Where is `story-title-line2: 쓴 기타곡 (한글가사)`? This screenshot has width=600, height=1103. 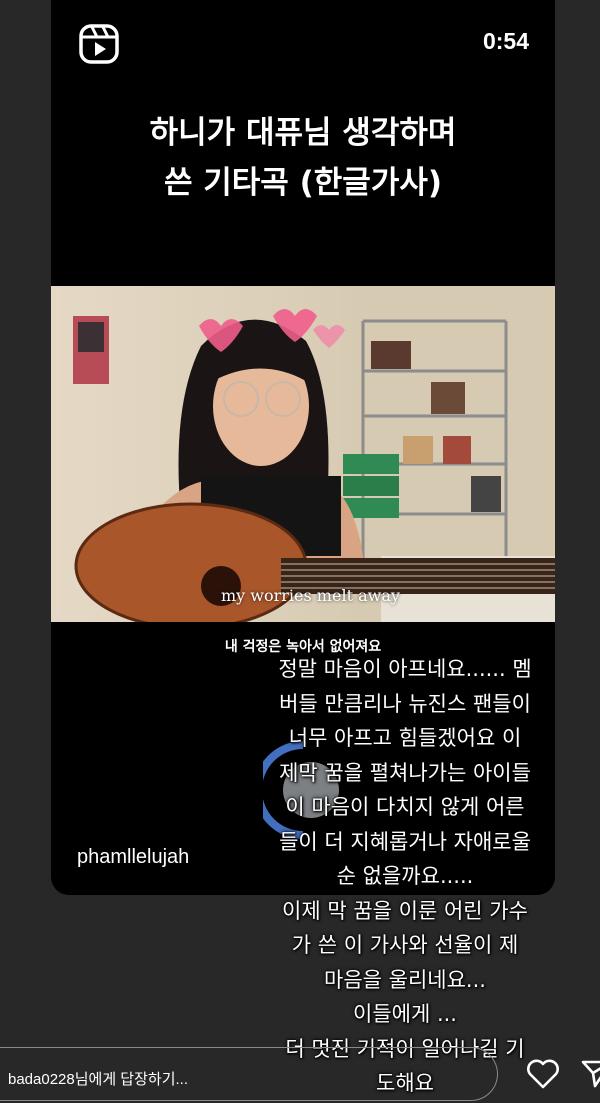
story-title-line2: 쓴 기타곡 (한글가사) is located at coordinates (303, 183).